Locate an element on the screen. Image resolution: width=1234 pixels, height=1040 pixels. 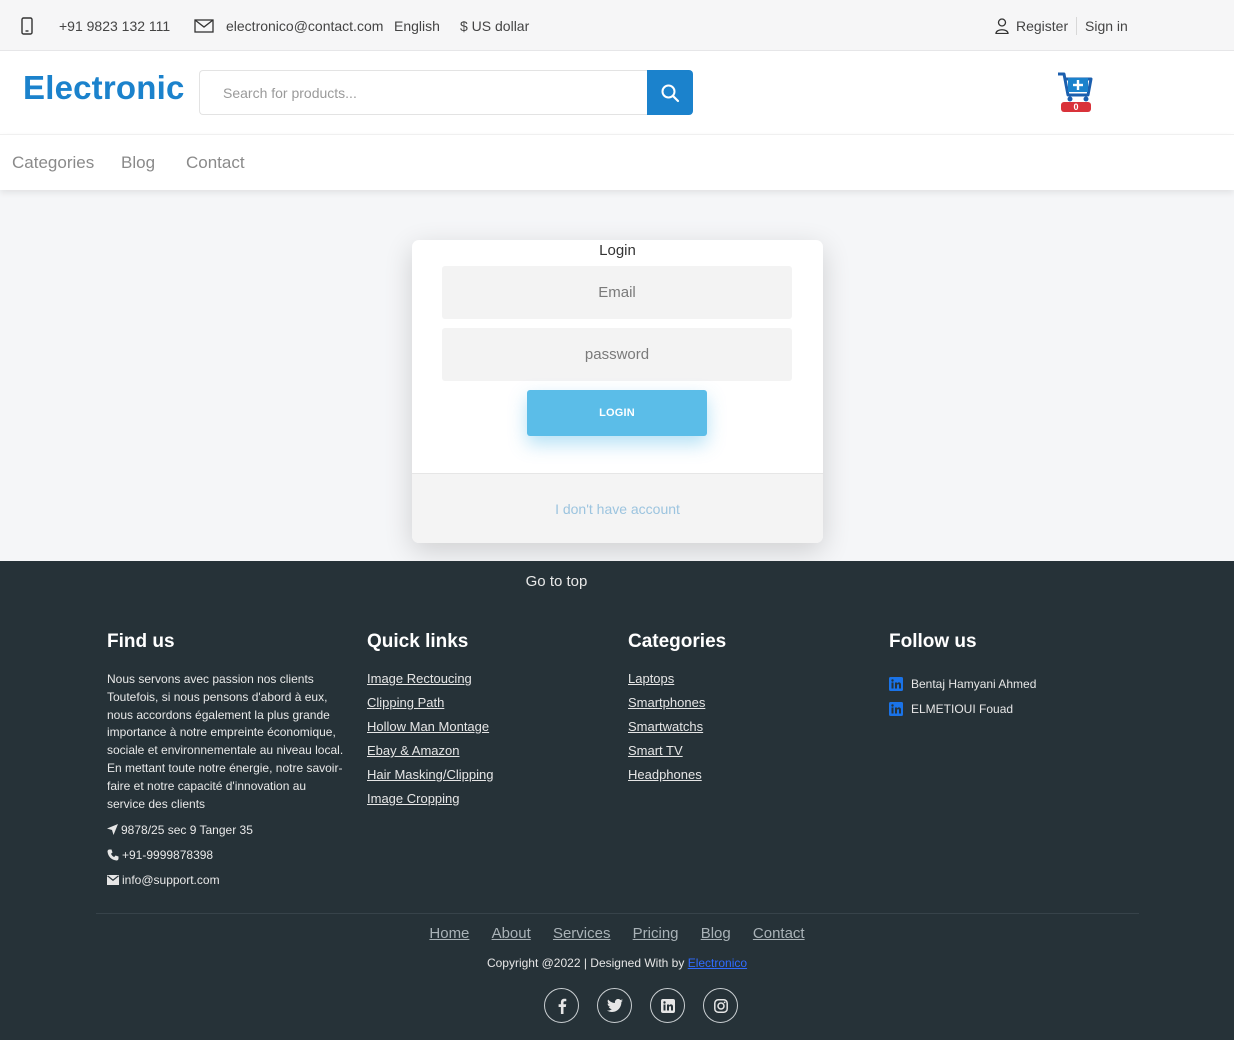
twitter-icon is located at coordinates (614, 1005).